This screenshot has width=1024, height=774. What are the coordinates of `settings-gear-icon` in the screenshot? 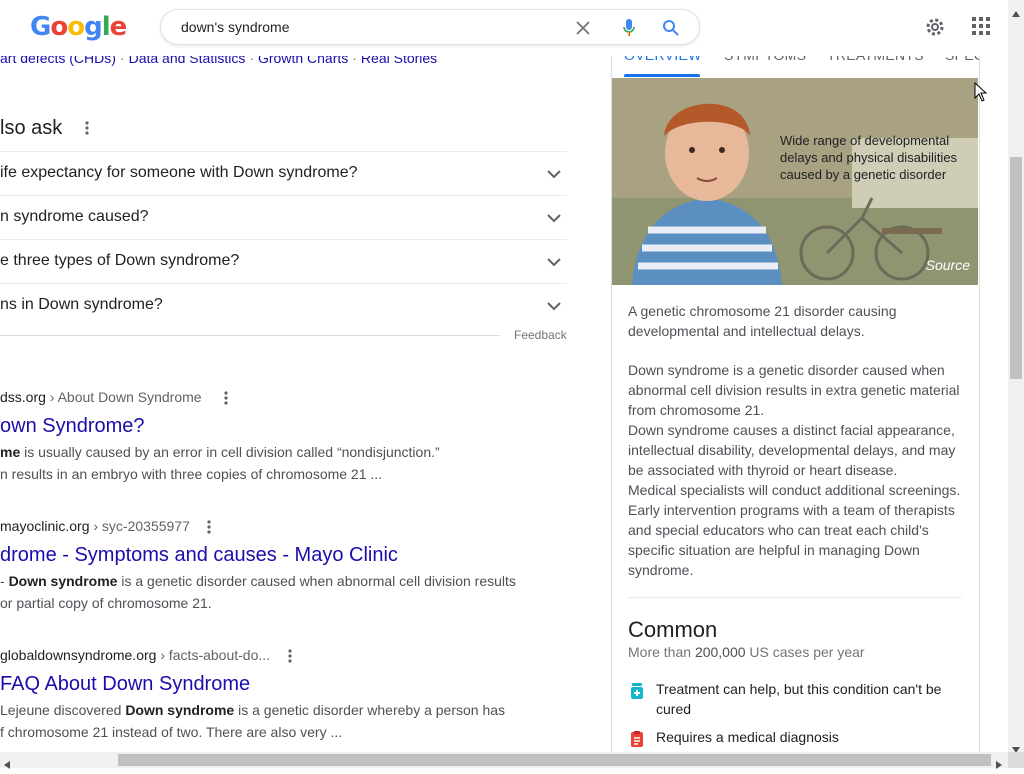 It's located at (935, 27).